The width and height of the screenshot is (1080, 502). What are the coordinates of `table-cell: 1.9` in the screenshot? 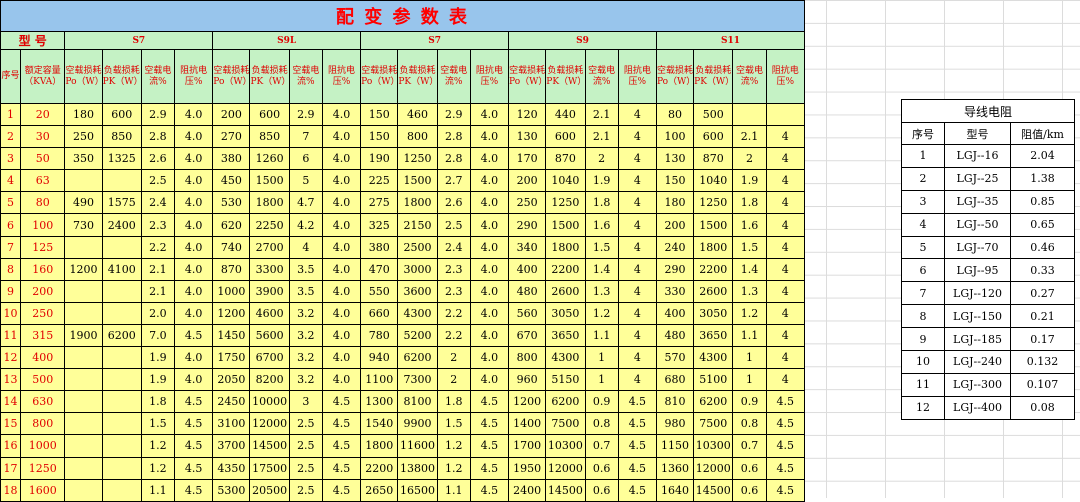 It's located at (749, 181).